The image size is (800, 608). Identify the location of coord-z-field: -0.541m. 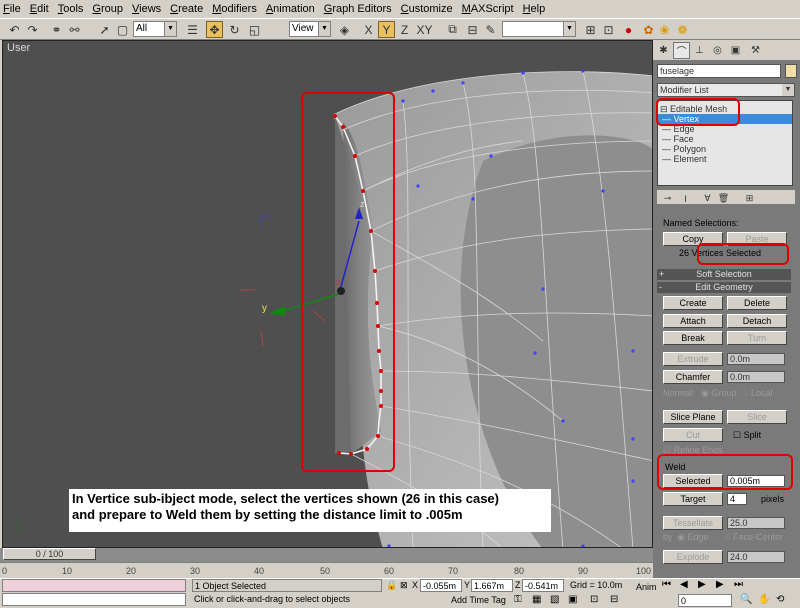
(543, 585).